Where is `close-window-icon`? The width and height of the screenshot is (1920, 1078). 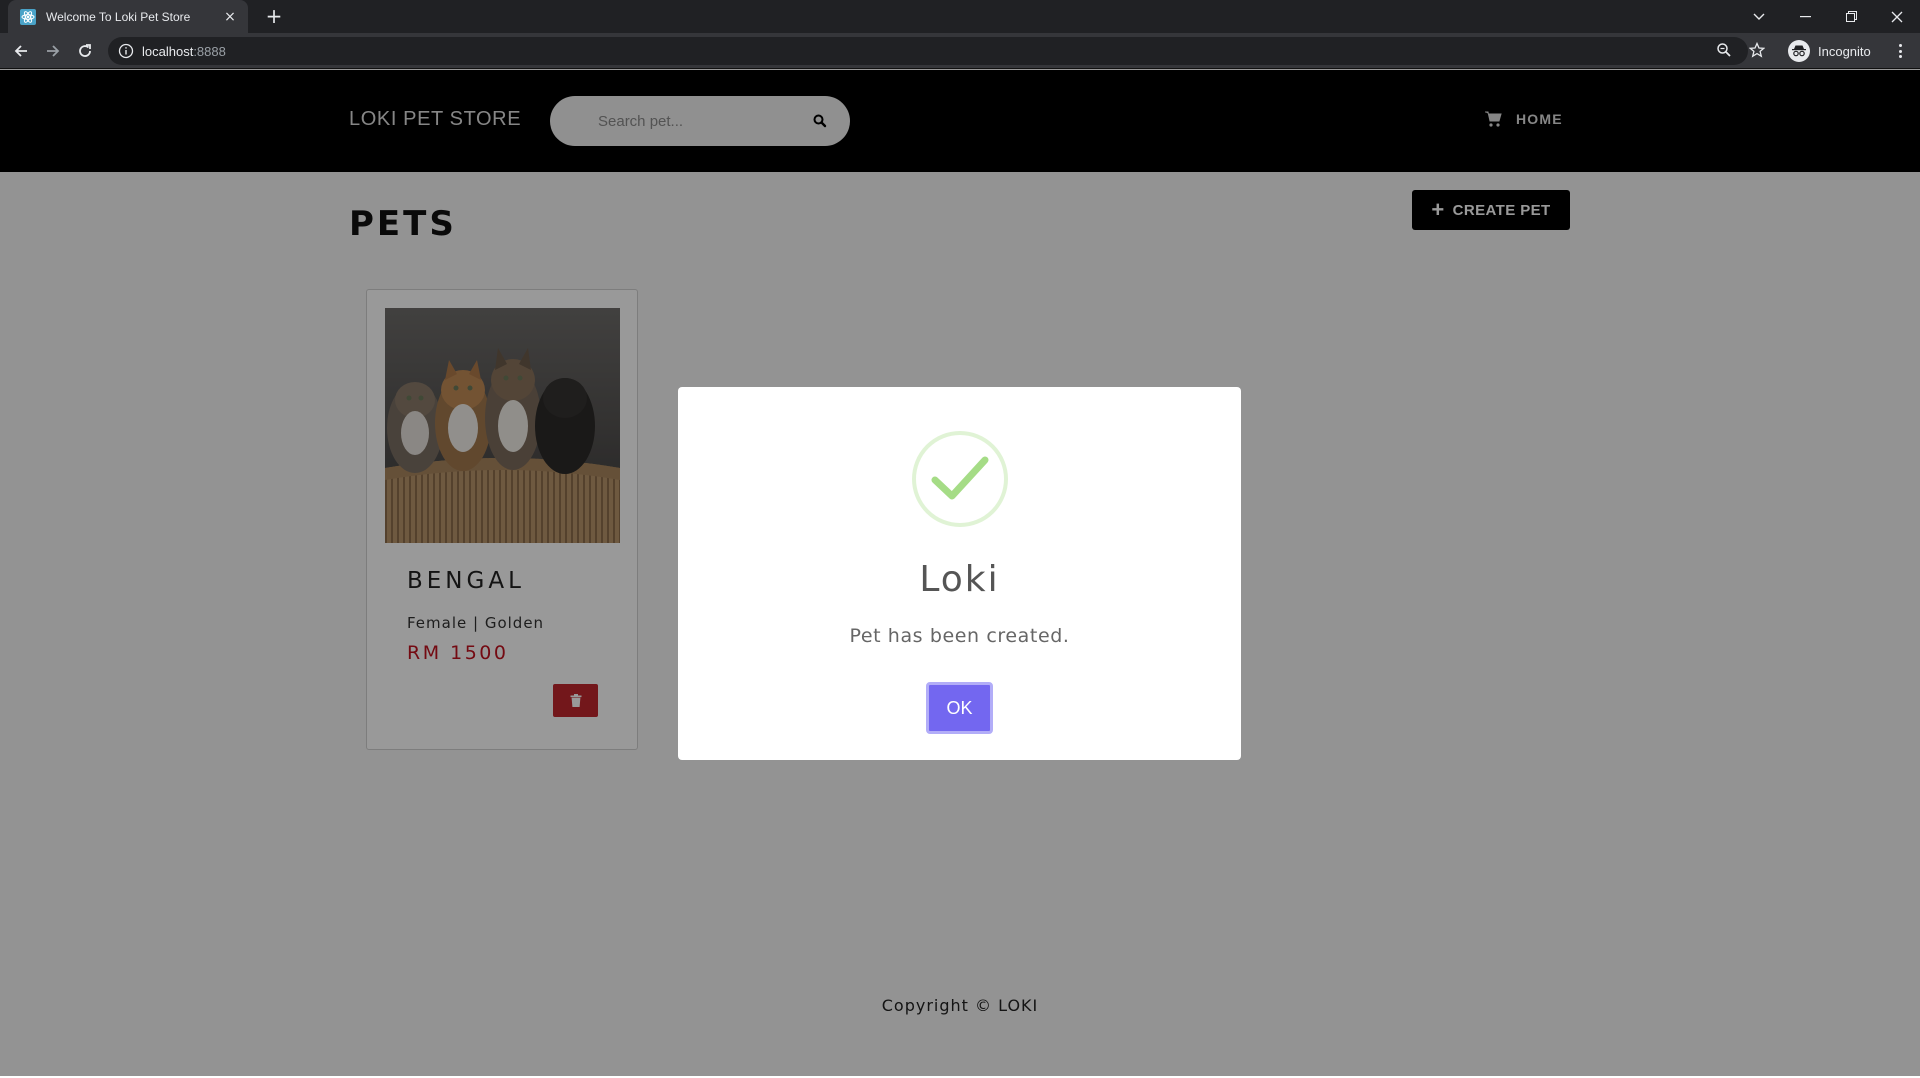
close-window-icon is located at coordinates (1897, 16).